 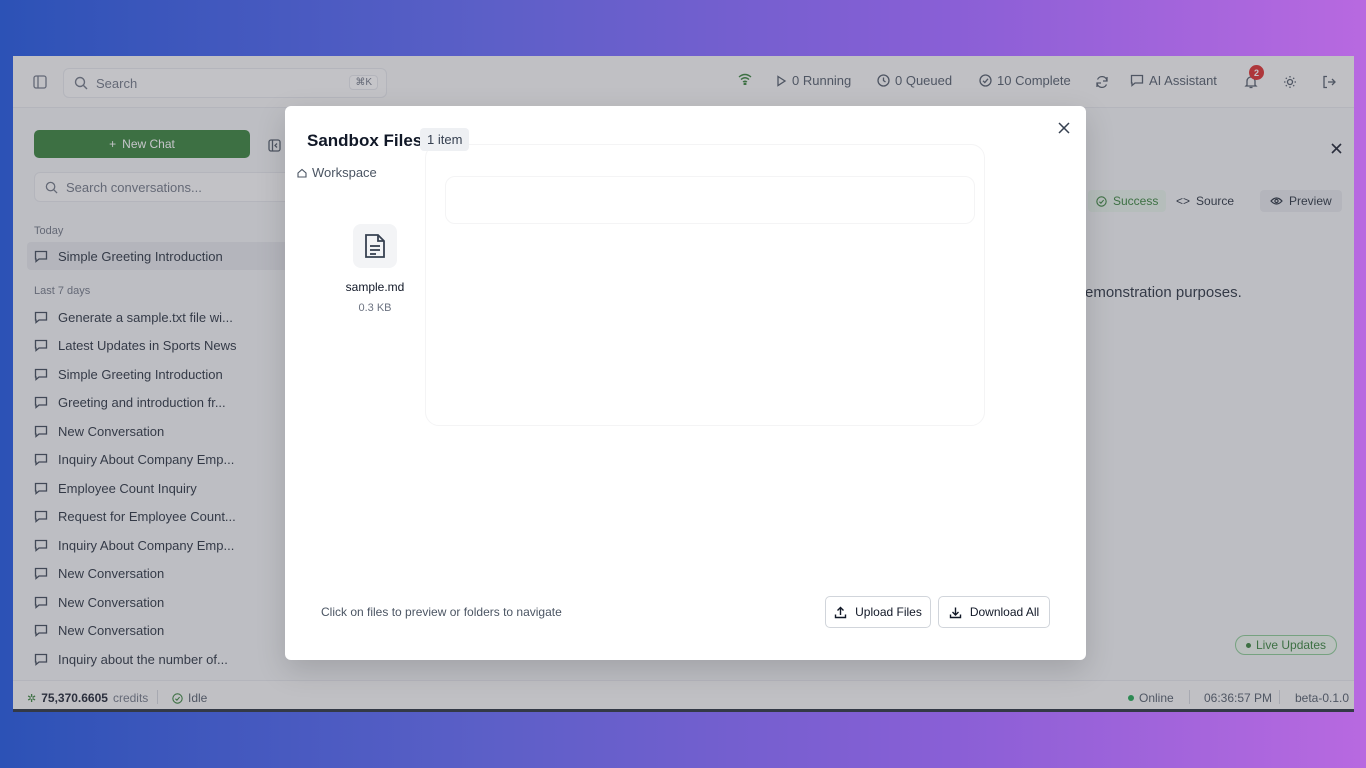 I want to click on download-icon, so click(x=955, y=612).